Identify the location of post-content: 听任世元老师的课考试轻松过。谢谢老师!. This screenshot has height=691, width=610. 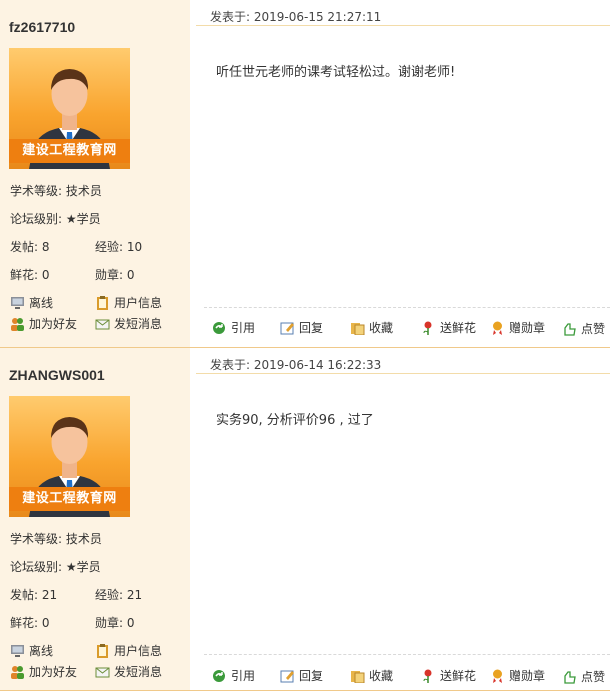
(336, 72).